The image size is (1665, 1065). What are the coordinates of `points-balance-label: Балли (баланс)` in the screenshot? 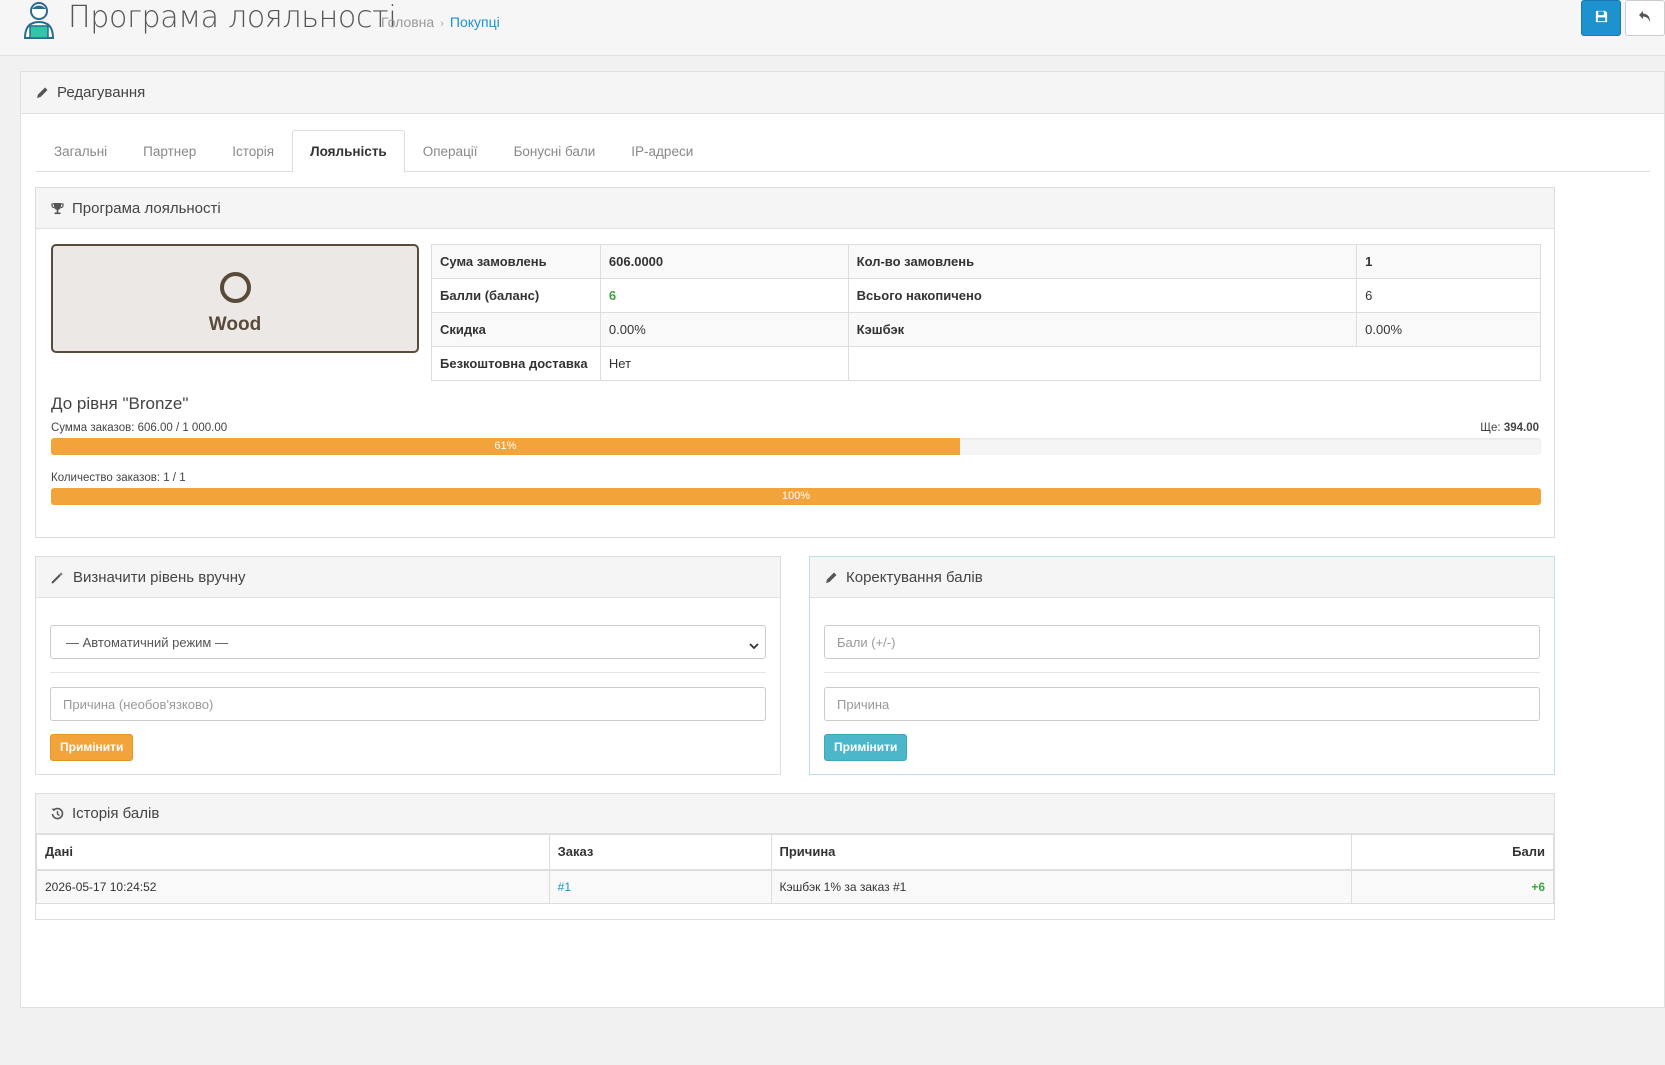 It's located at (516, 295).